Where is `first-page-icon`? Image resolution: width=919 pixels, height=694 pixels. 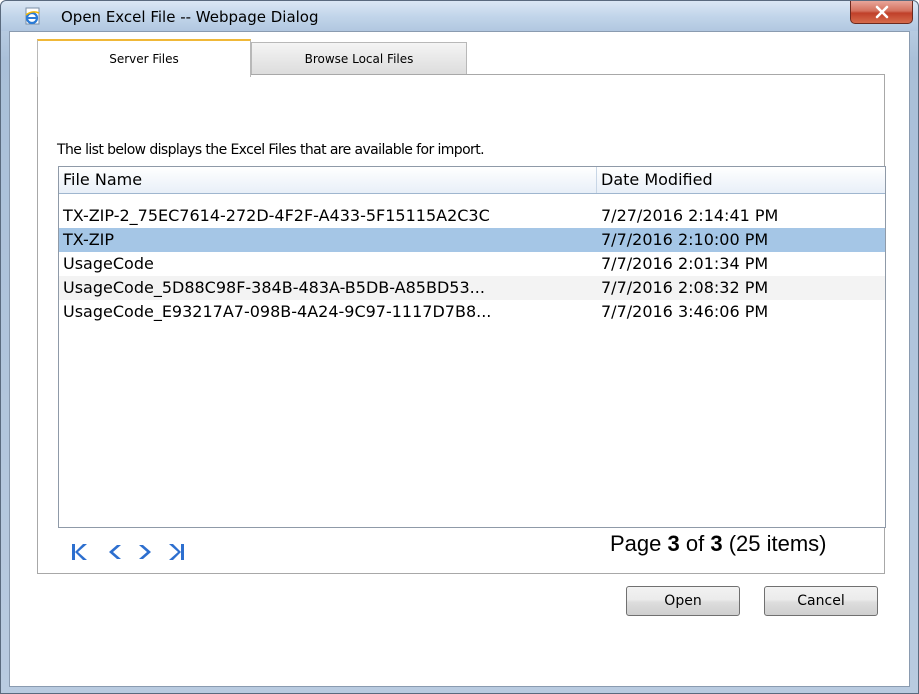
first-page-icon is located at coordinates (79, 552).